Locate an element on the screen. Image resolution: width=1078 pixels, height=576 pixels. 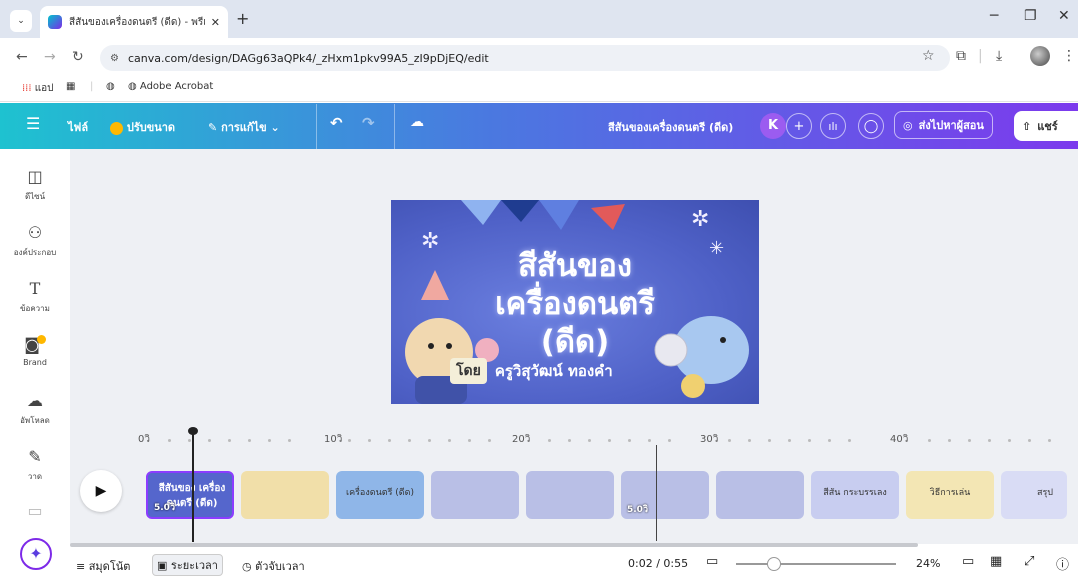
help-icon: ⓘ is located at coordinates (1062, 563).